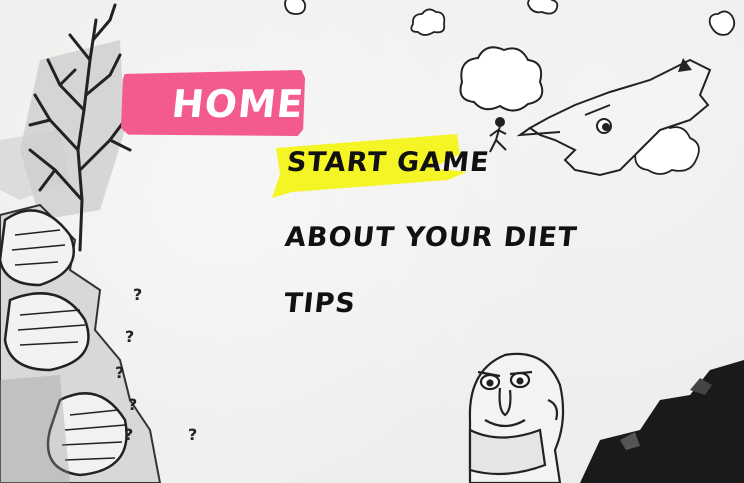 This screenshot has width=744, height=483. Describe the element at coordinates (319, 303) in the screenshot. I see `tips-button: TIPS` at that location.